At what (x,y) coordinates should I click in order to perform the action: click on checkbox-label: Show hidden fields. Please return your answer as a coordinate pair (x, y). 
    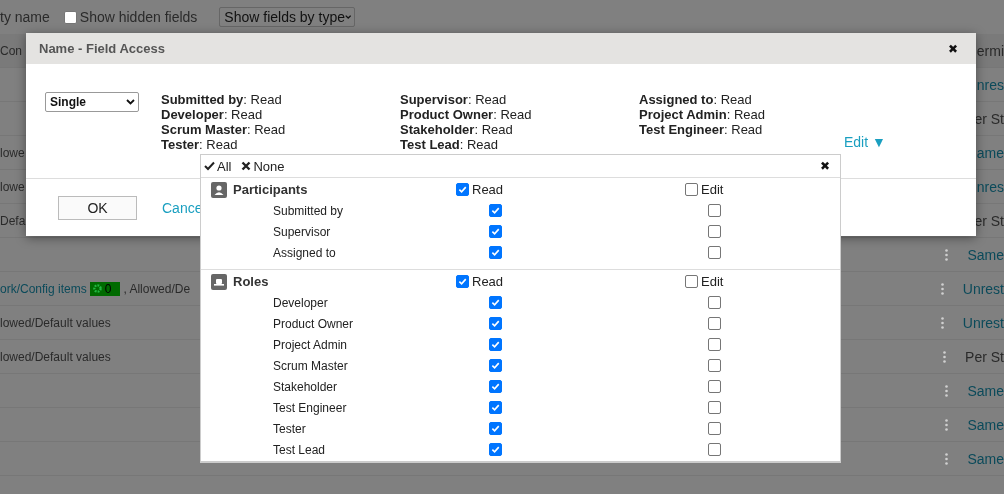
    Looking at the image, I should click on (138, 17).